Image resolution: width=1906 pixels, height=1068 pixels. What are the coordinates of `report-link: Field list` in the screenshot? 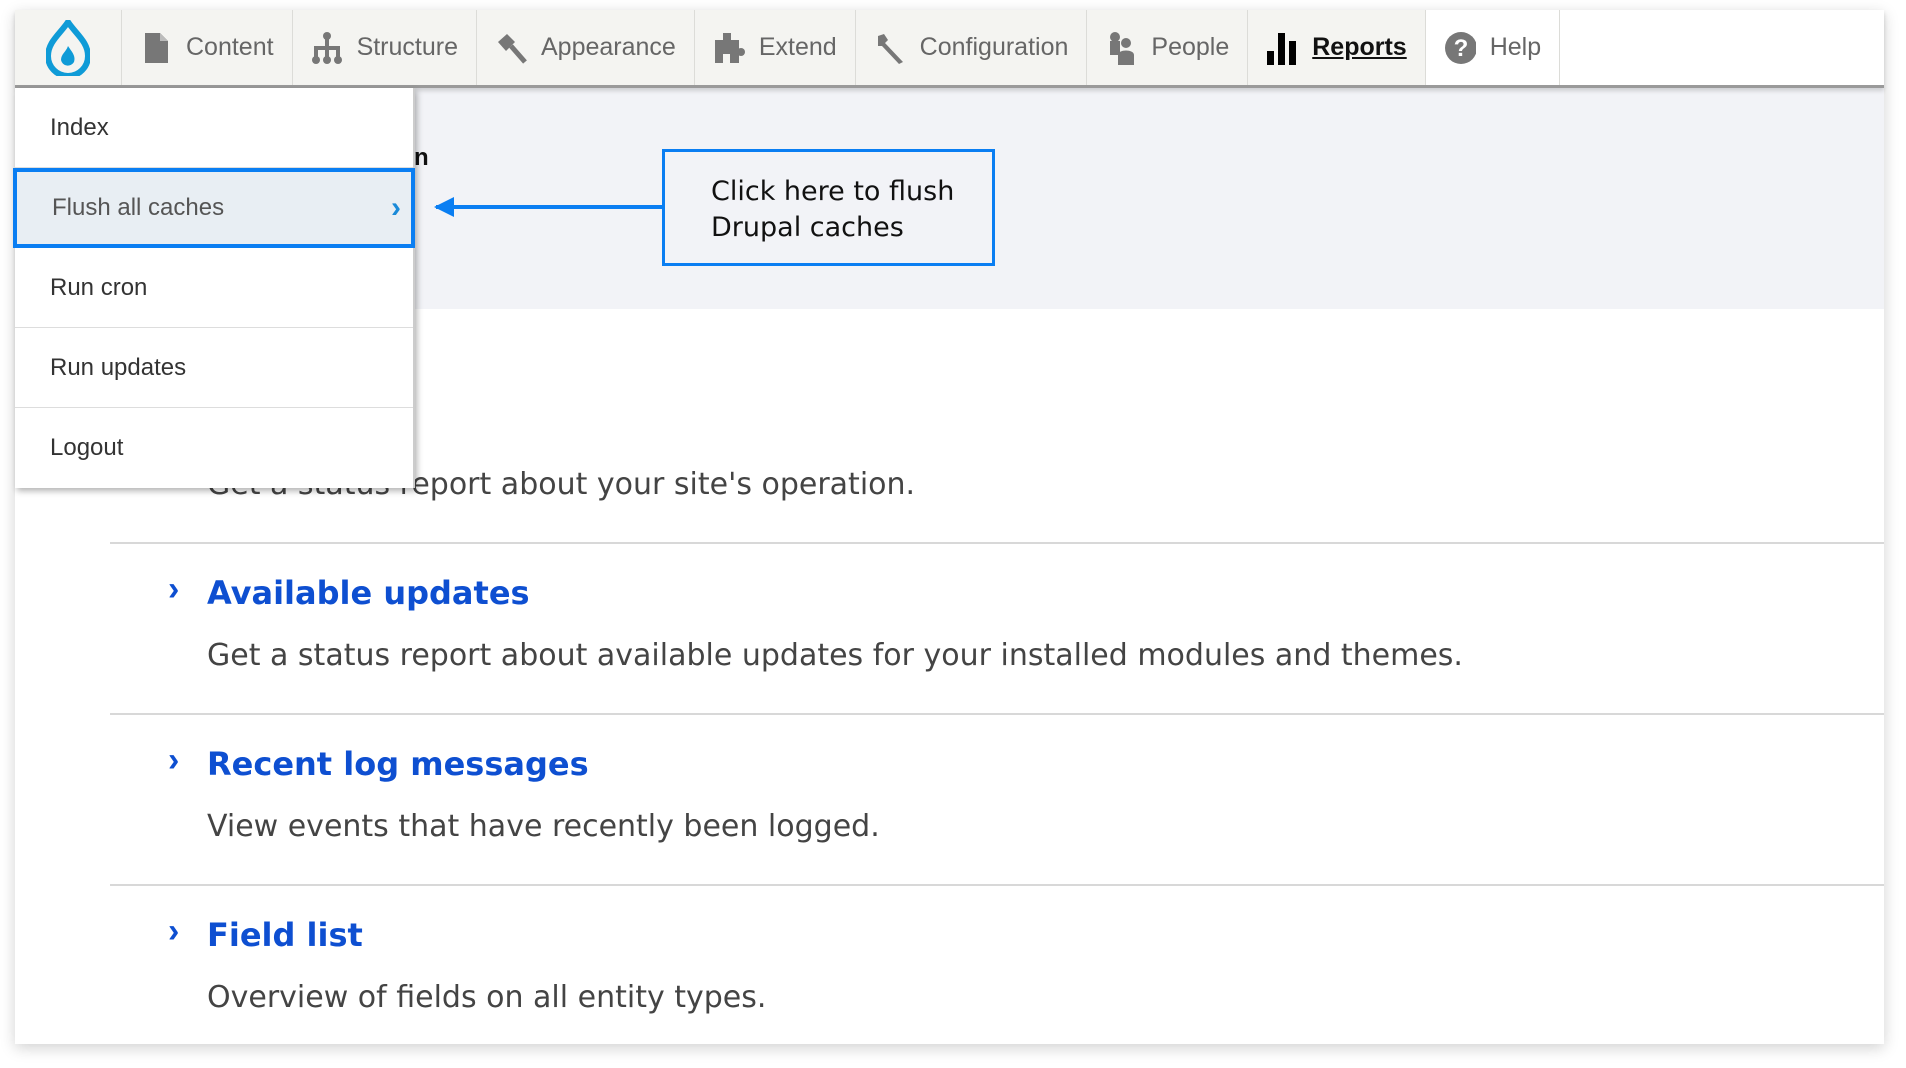 It's located at (285, 935).